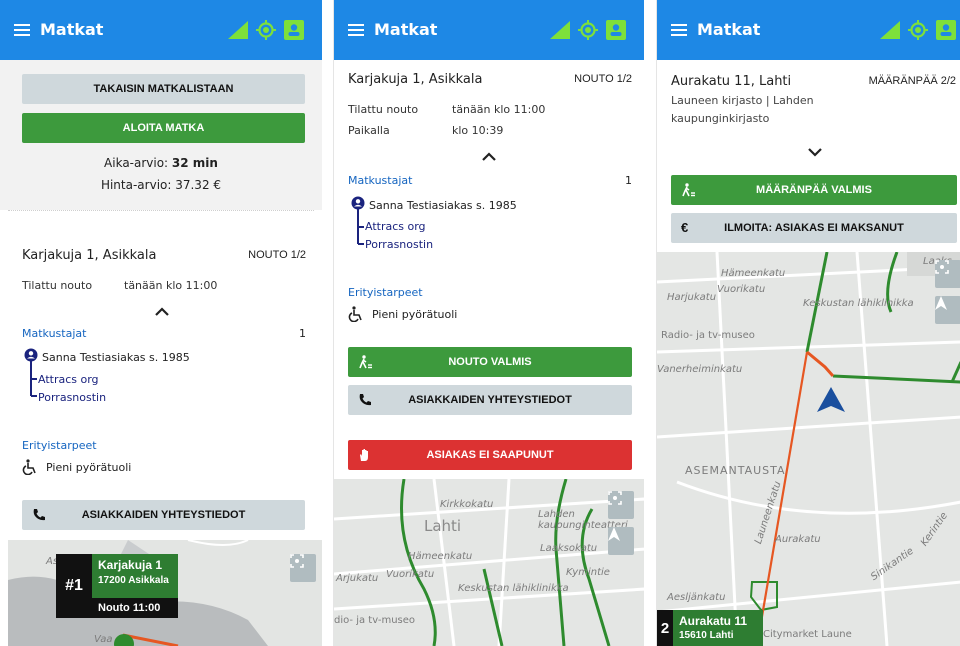 The height and width of the screenshot is (646, 960). I want to click on map-label: Harjukatu, so click(692, 297).